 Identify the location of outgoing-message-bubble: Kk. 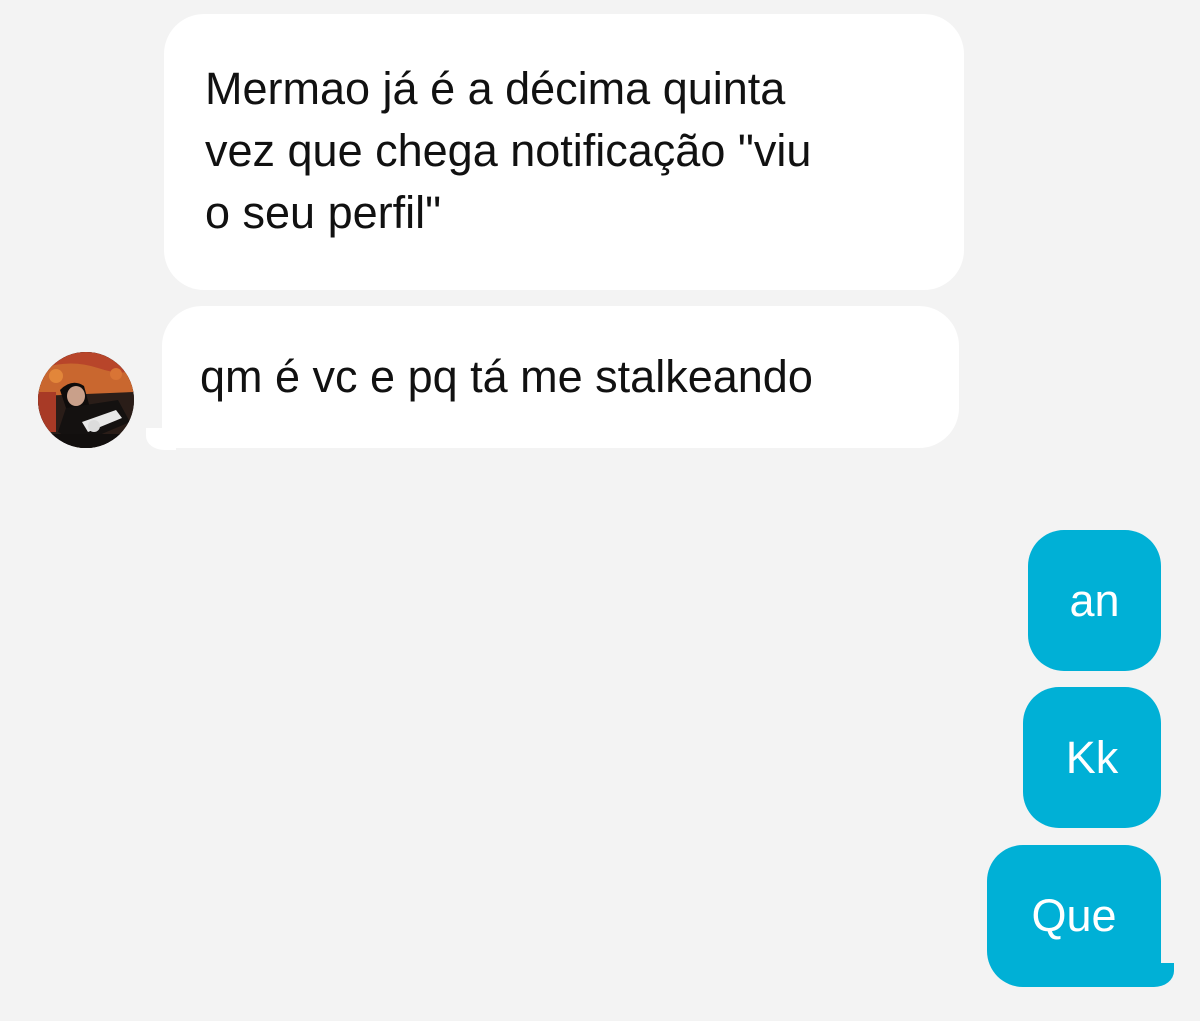
(1092, 757).